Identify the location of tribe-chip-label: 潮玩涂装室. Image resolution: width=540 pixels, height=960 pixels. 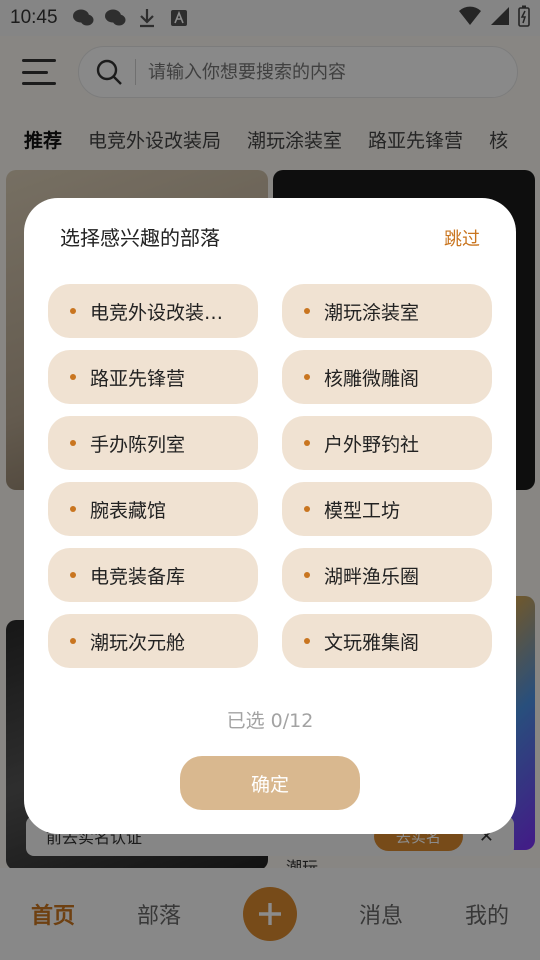
(372, 312).